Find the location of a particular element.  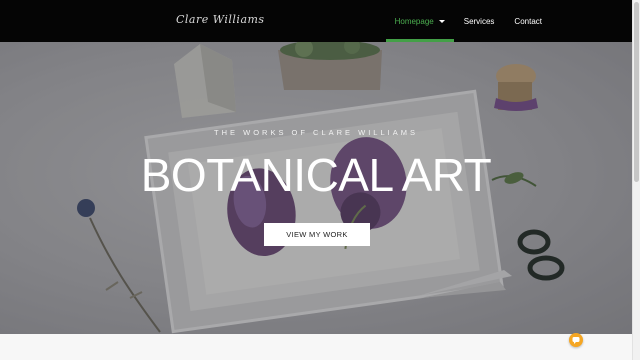

site-header: Clare Williams Homepage Services Contact is located at coordinates (316, 21).